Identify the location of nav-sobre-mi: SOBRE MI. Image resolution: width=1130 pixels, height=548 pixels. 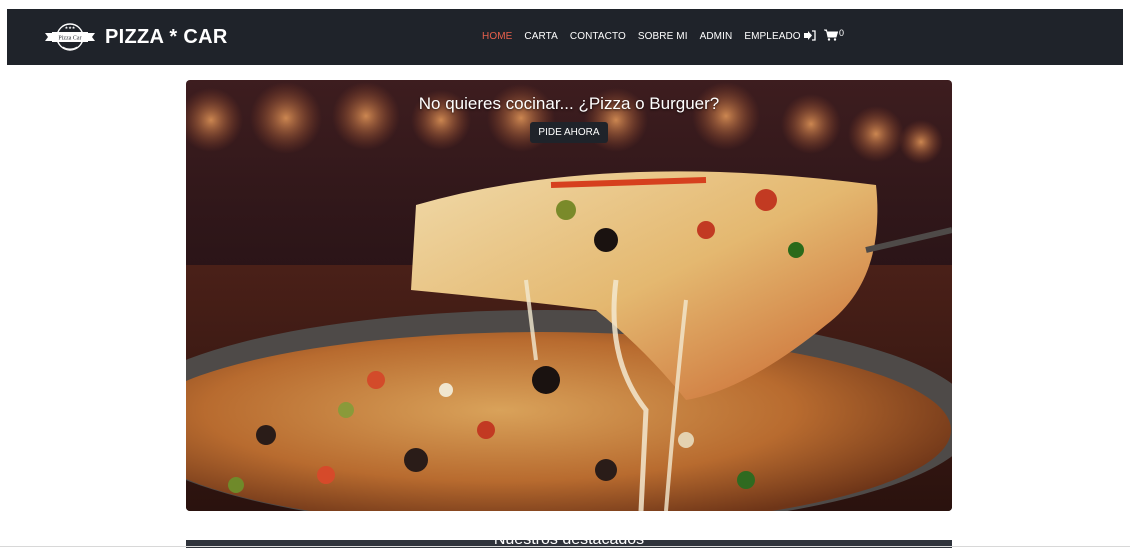
(663, 36).